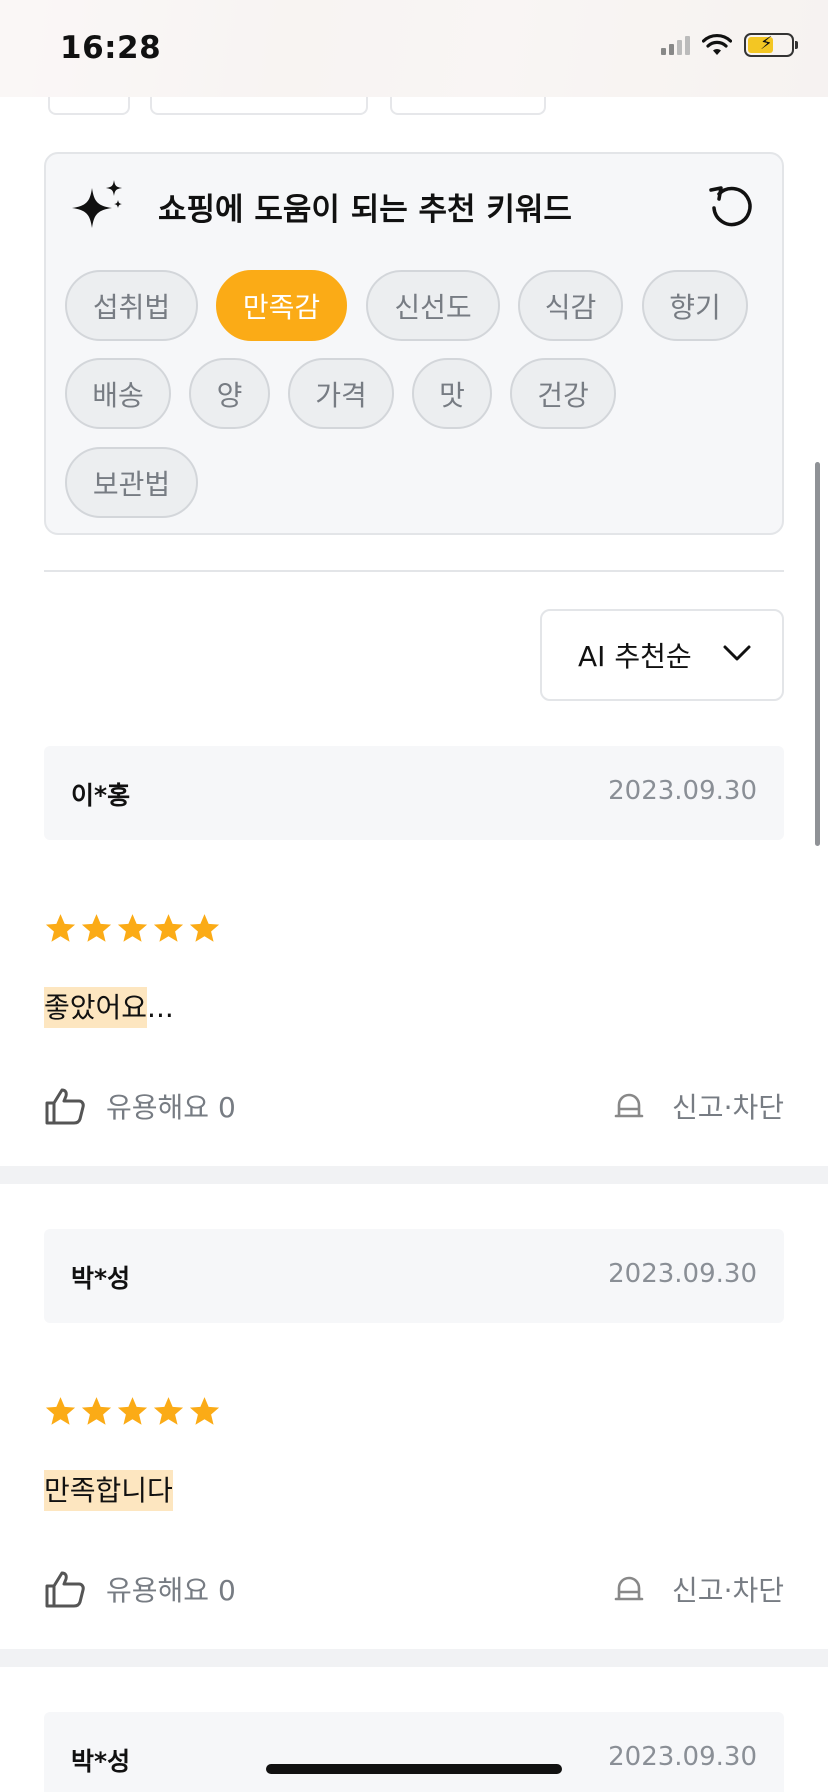 This screenshot has width=828, height=1792. What do you see at coordinates (737, 653) in the screenshot?
I see `chevron-down-icon` at bounding box center [737, 653].